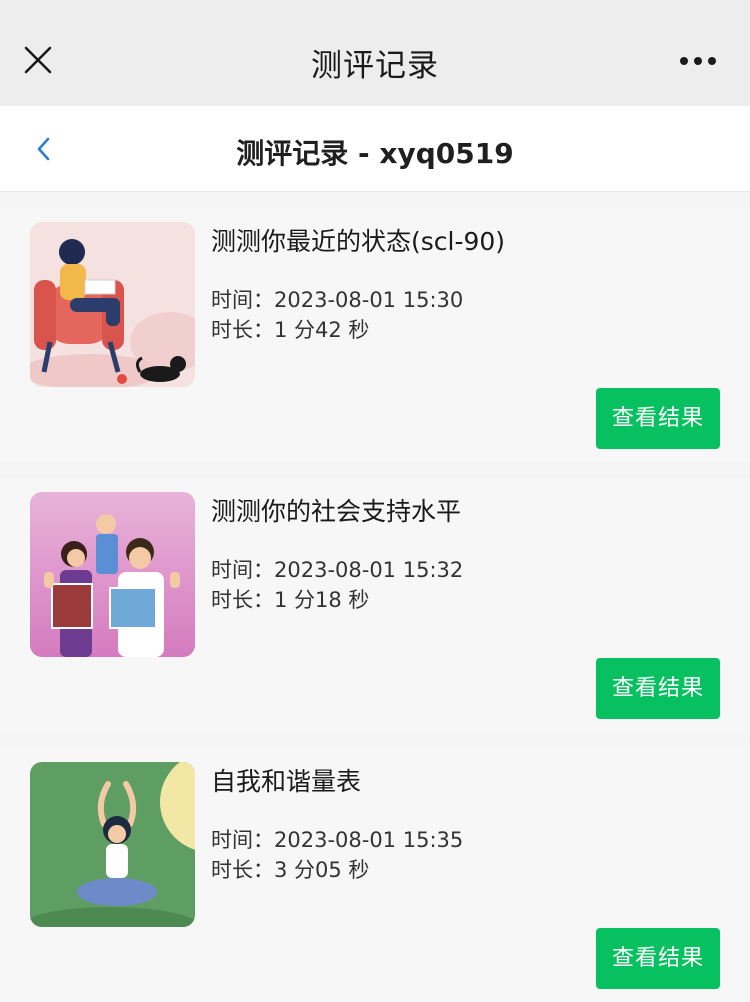 The image size is (750, 1002). I want to click on page-title: 测评记录, so click(375, 66).